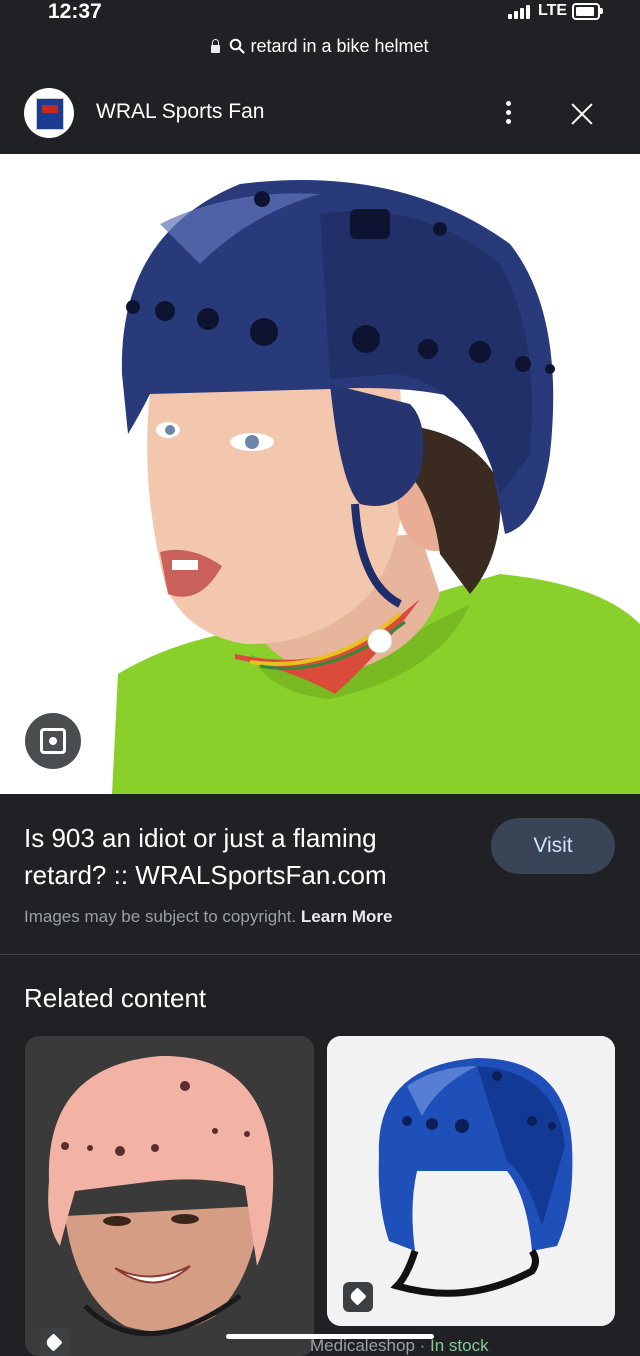 The image size is (640, 1356). I want to click on lens-icon, so click(53, 741).